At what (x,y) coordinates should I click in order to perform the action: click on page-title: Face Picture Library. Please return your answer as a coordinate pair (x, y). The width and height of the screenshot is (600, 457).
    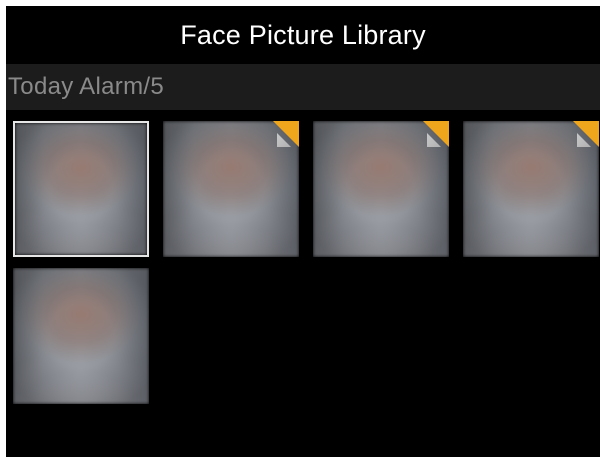
    Looking at the image, I should click on (303, 34).